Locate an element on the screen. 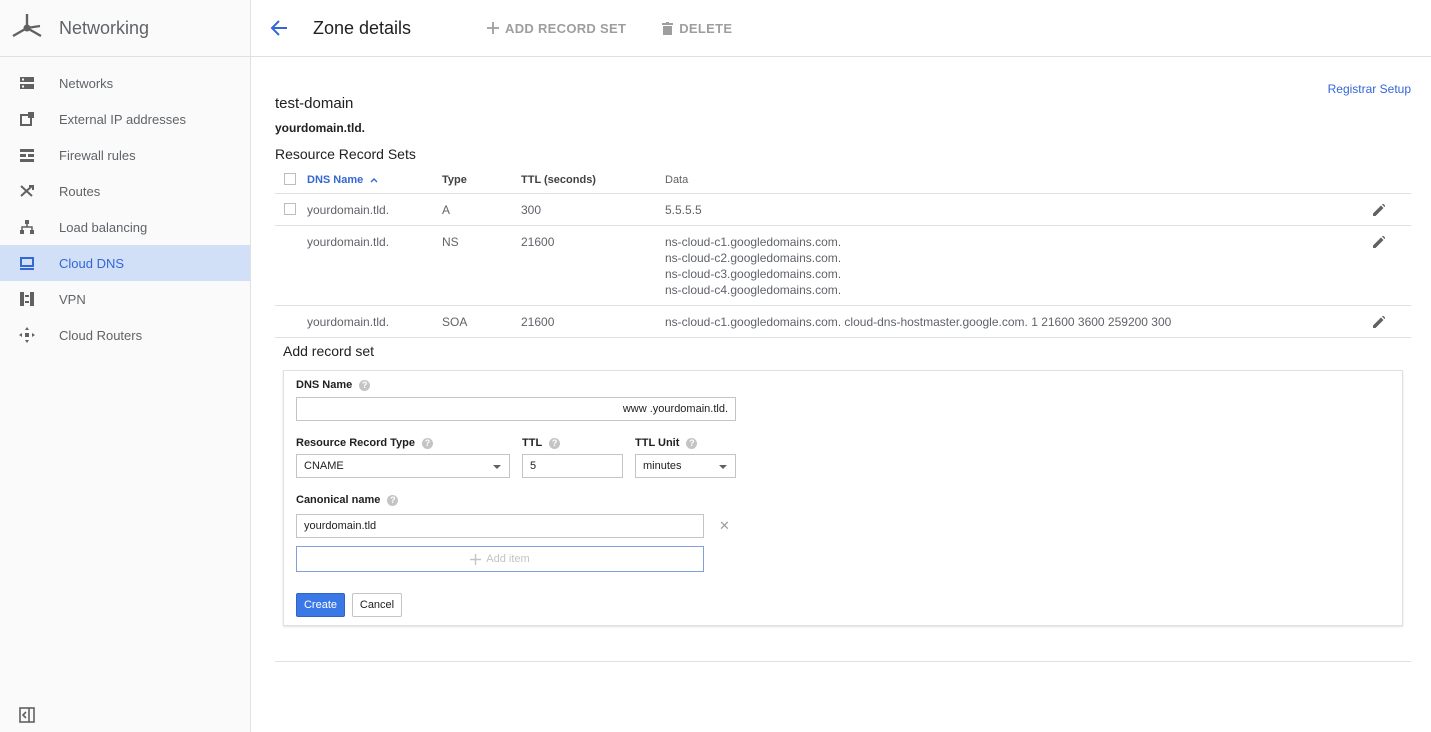 The height and width of the screenshot is (732, 1431). dns-name-label-text: DNS Name is located at coordinates (324, 385).